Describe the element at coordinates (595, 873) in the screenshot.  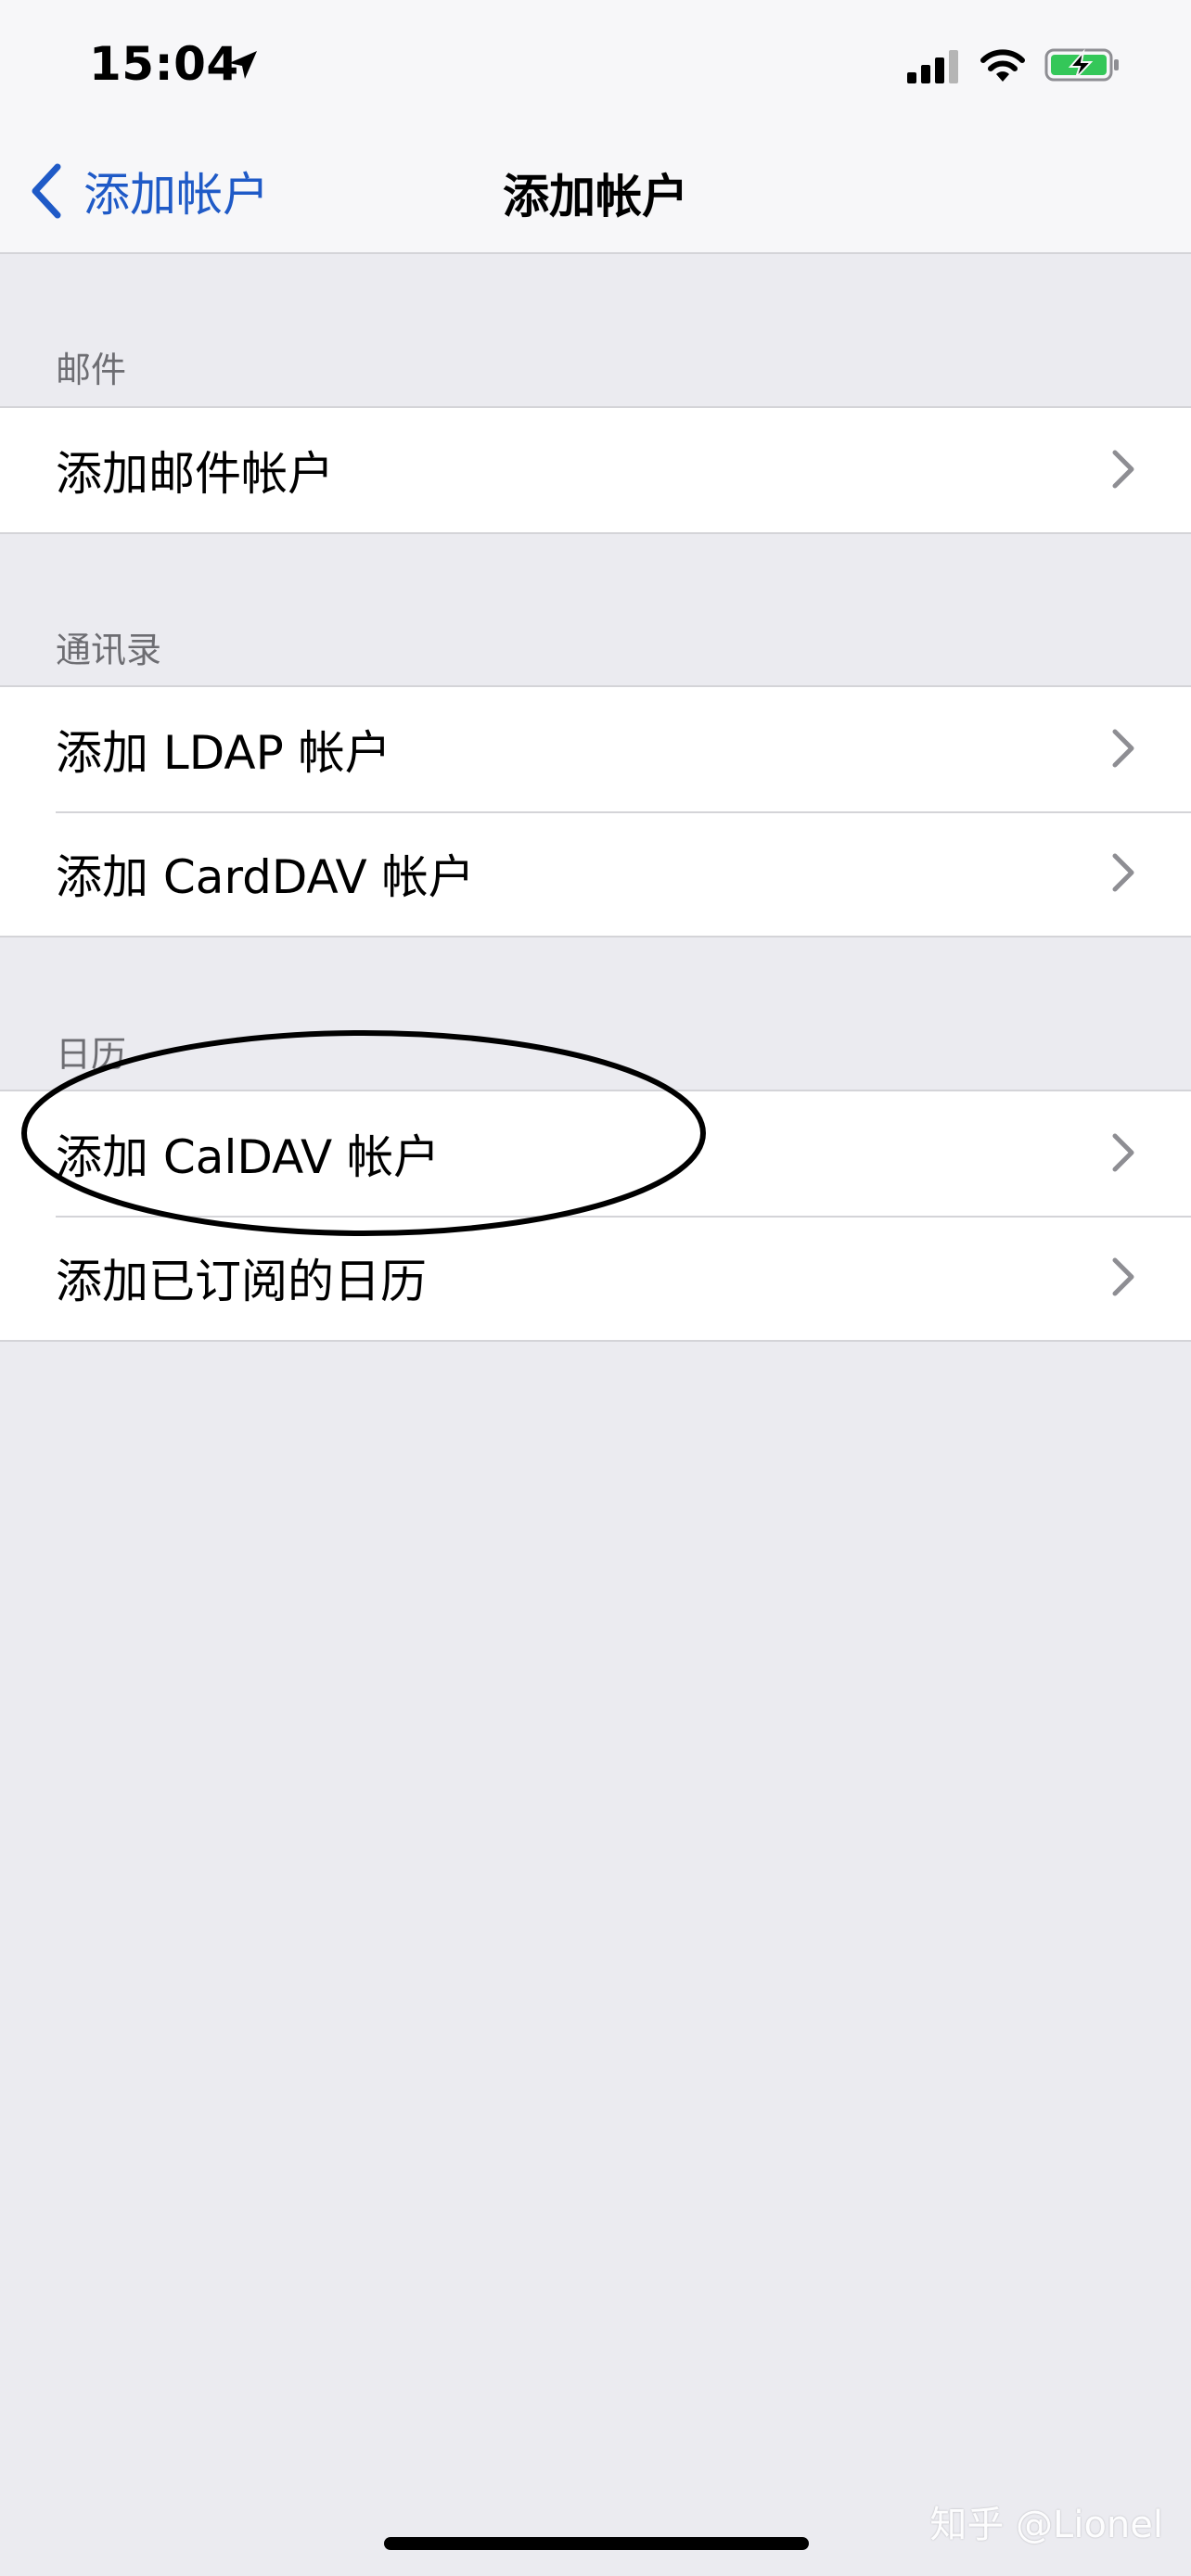
I see `row-add-carddav-account: 添加 CardDAV 帐户` at that location.